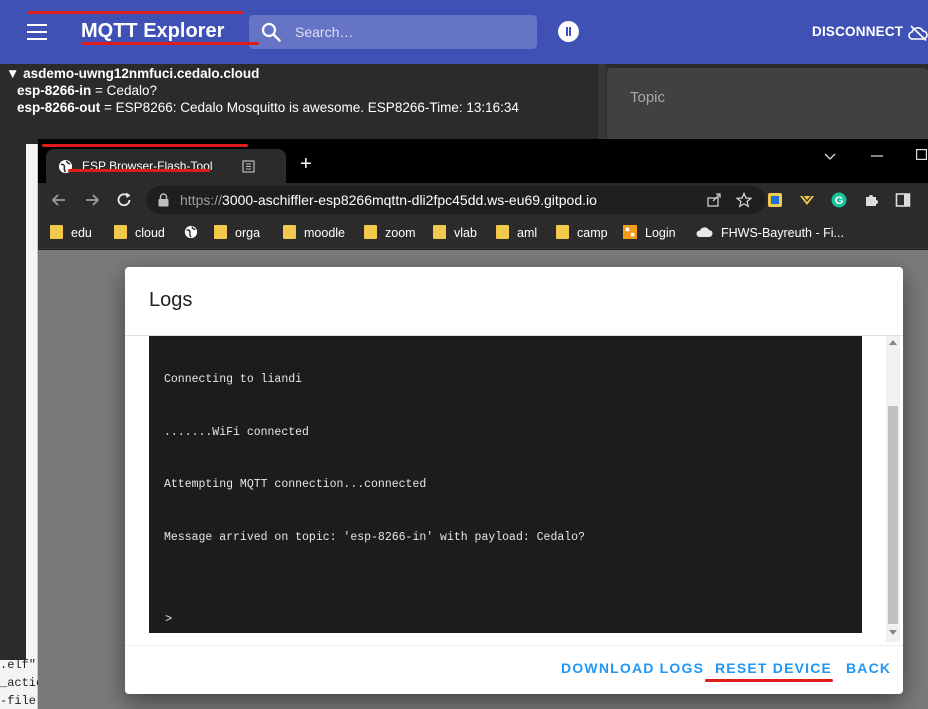 The image size is (928, 709). Describe the element at coordinates (918, 33) in the screenshot. I see `cloud-off-icon` at that location.